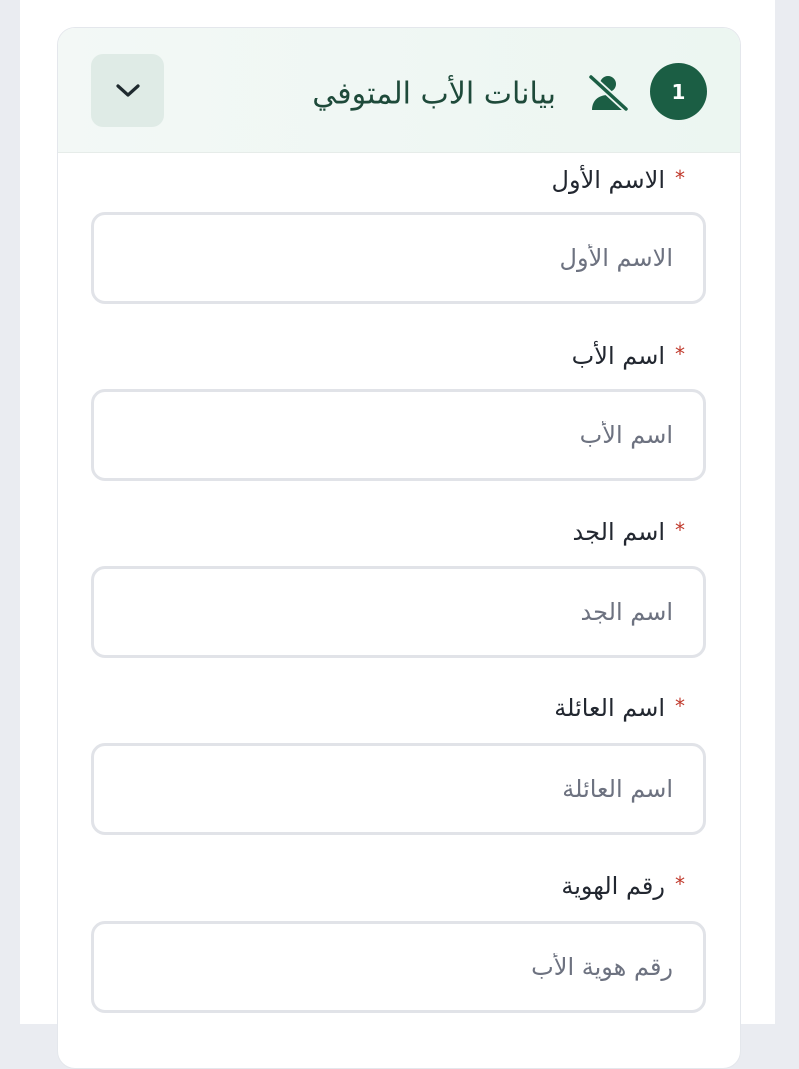 The image size is (799, 1069). Describe the element at coordinates (618, 180) in the screenshot. I see `first-name-label: * الاسم الأول` at that location.